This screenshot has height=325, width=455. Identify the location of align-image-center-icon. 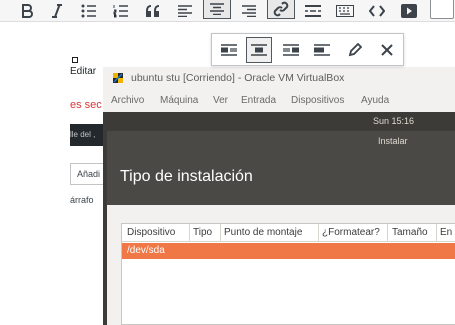
(259, 50).